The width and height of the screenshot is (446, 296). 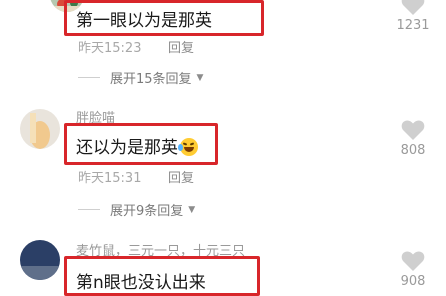 What do you see at coordinates (413, 281) in the screenshot?
I see `like-count: 908` at bounding box center [413, 281].